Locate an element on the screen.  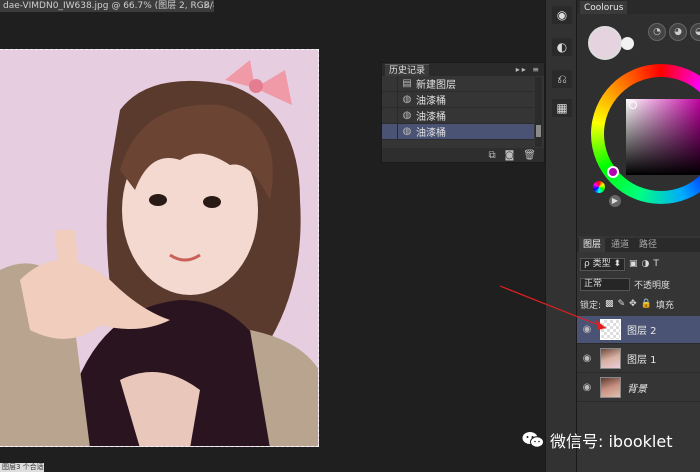
color-wheel-panel: ◔ ◕ ◒ ▶ is located at coordinates (638, 125).